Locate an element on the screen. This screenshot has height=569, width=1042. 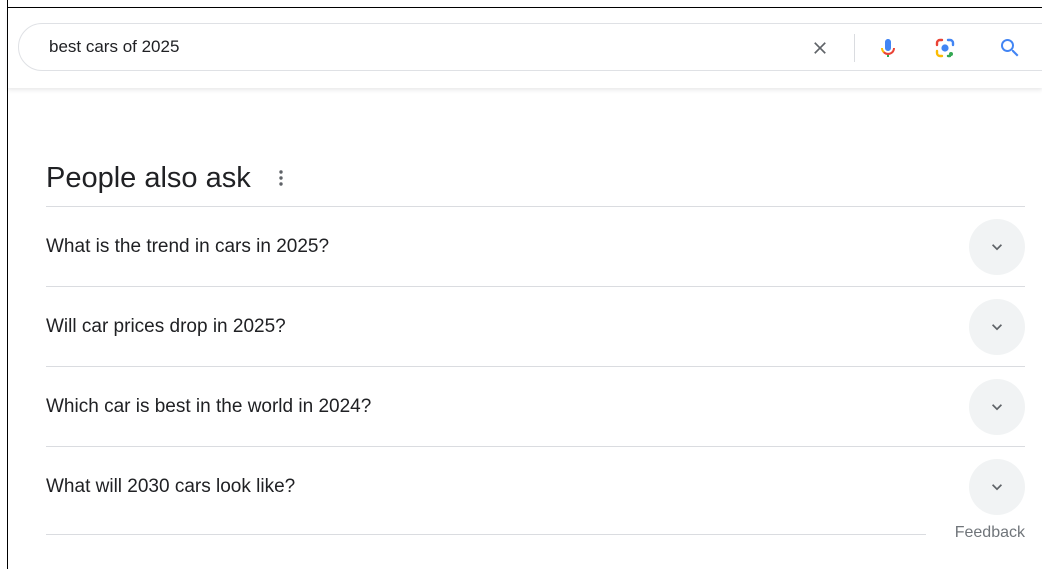
paa-question-text: Which car is best in the world in 2024? is located at coordinates (209, 406).